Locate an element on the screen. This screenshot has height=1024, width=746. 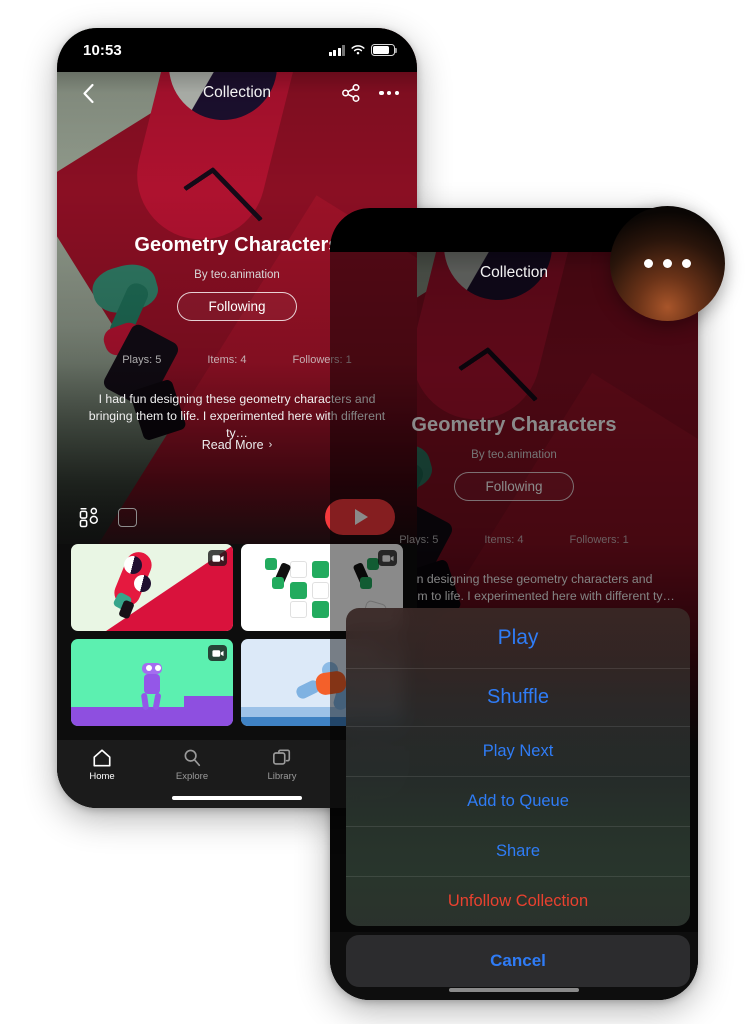
notch-back is located at coordinates (514, 221).